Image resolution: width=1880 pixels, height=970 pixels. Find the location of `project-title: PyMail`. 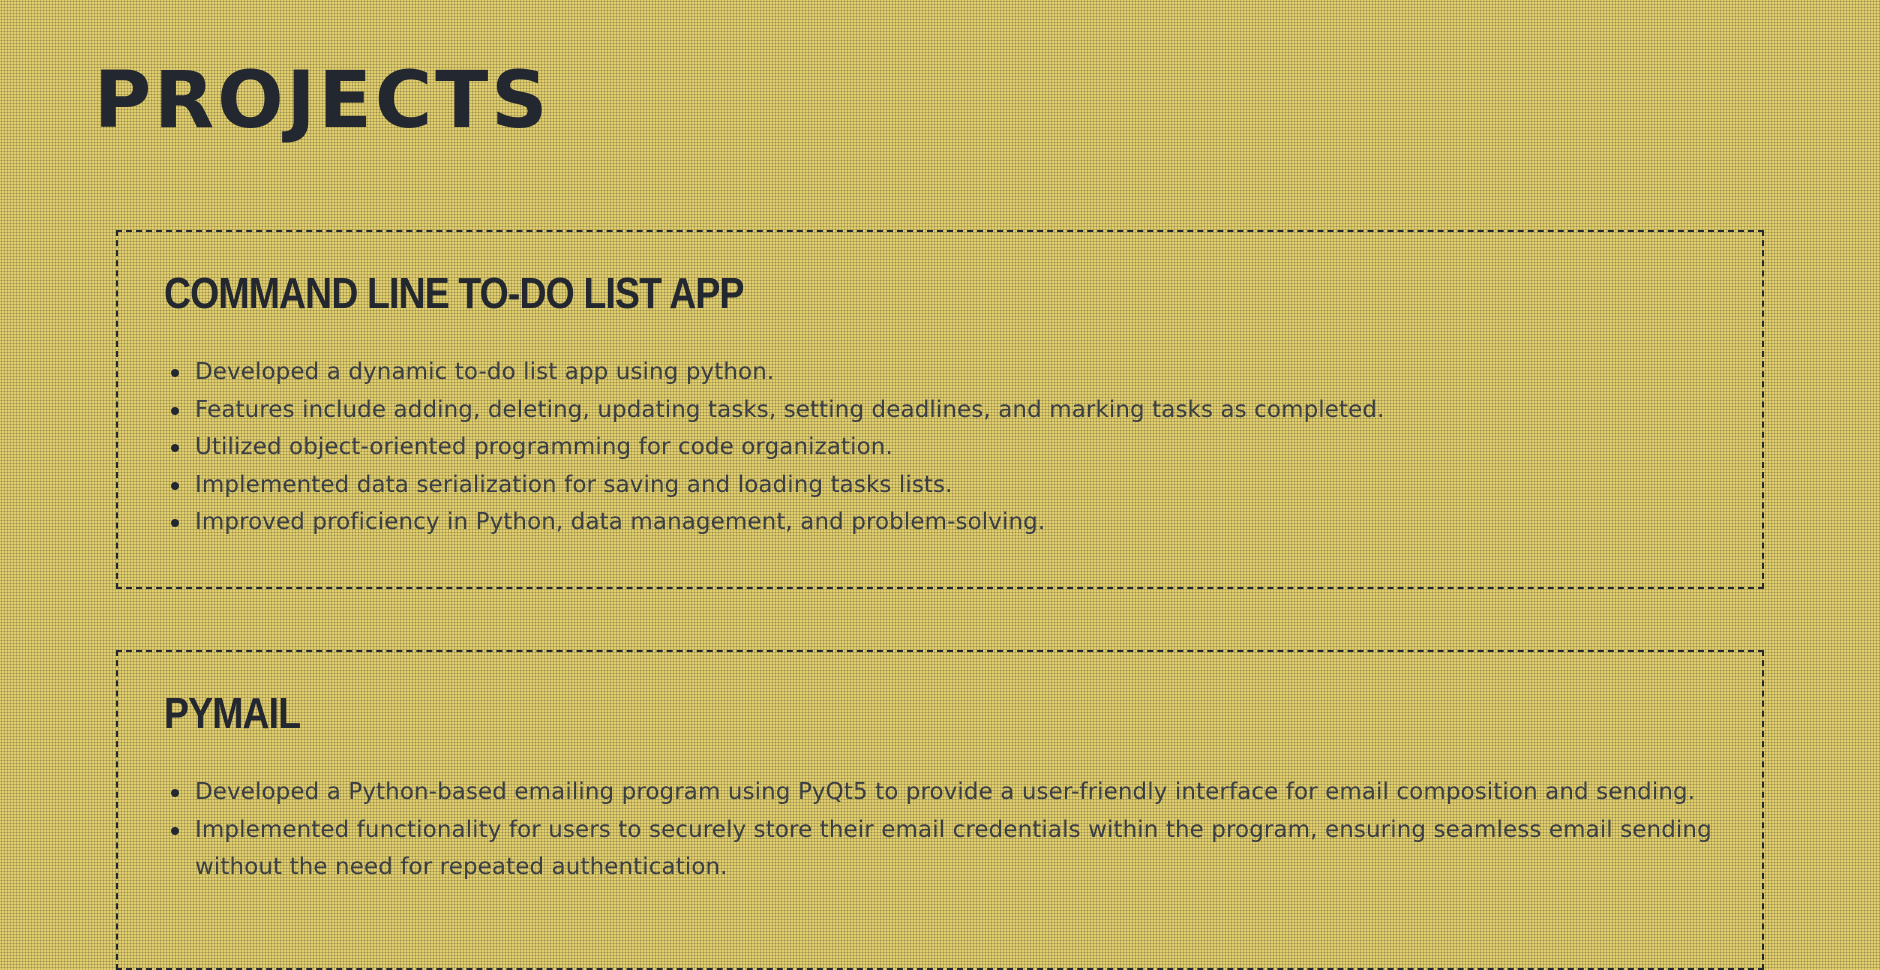

project-title: PyMail is located at coordinates (232, 713).